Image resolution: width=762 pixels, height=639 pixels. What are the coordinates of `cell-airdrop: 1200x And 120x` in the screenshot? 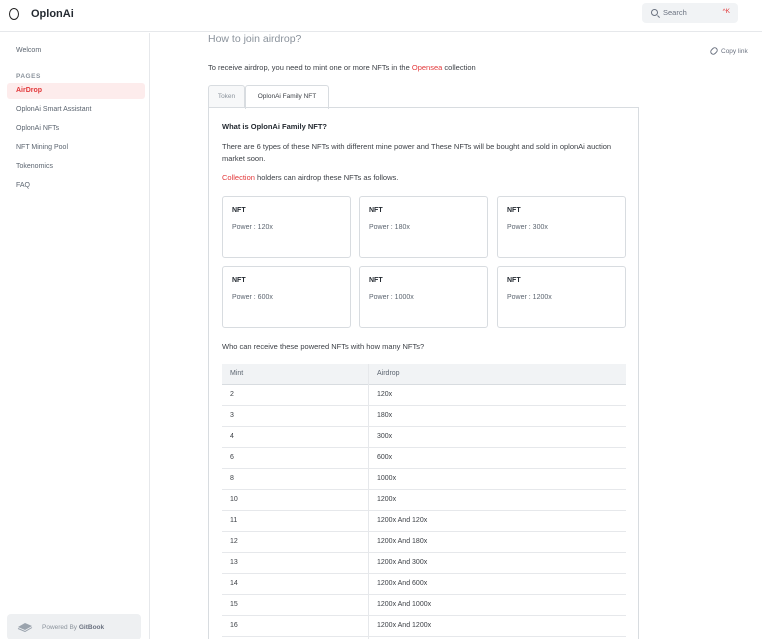 It's located at (402, 520).